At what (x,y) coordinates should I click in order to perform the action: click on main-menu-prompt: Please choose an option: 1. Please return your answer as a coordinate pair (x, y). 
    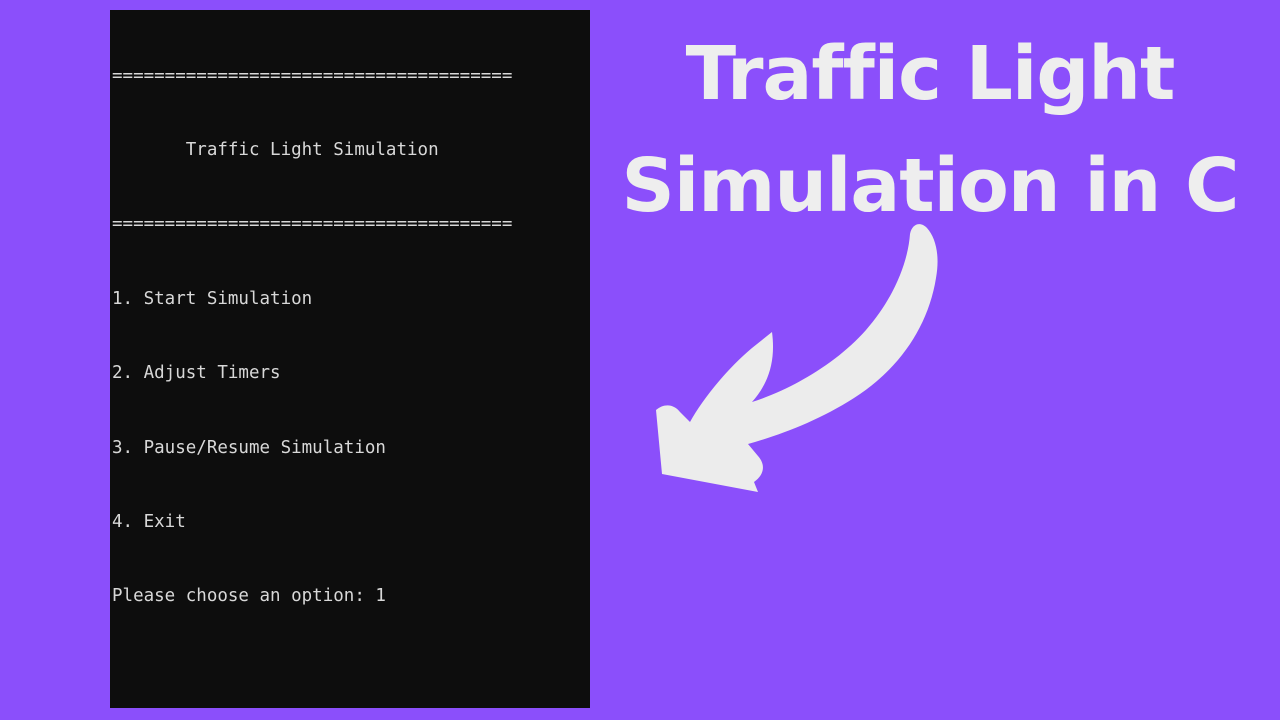
    Looking at the image, I should click on (249, 596).